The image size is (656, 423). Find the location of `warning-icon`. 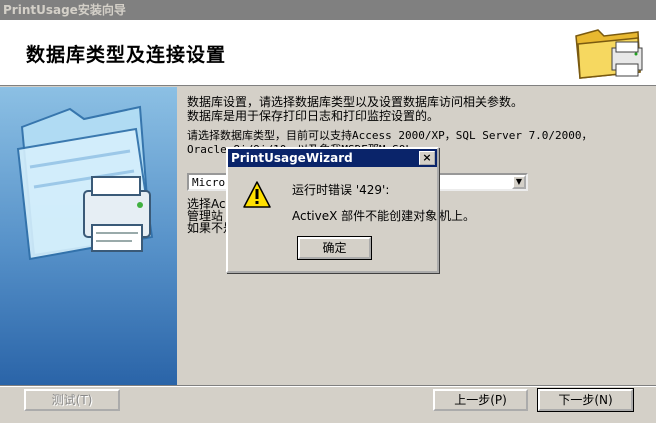

warning-icon is located at coordinates (257, 194).